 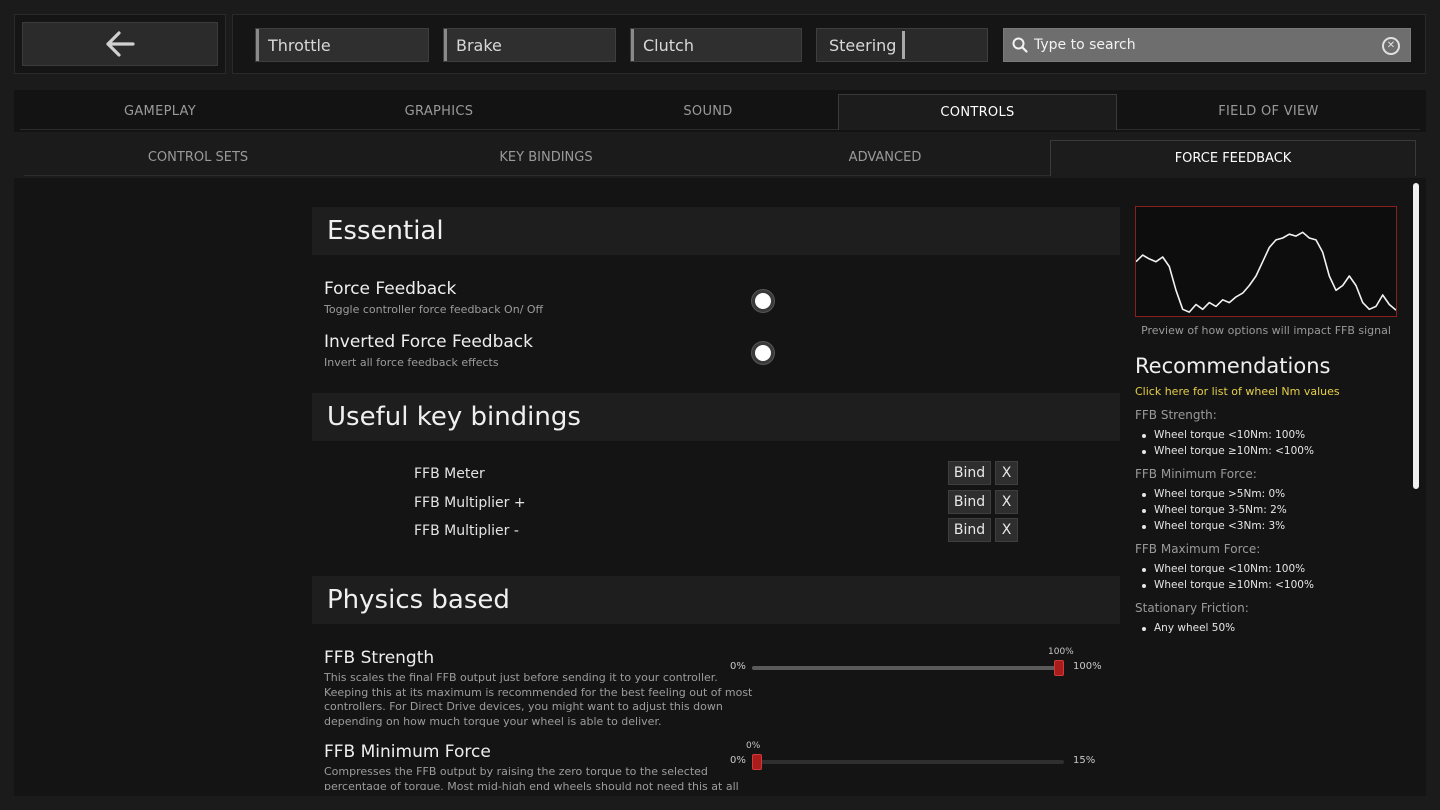 What do you see at coordinates (1416, 336) in the screenshot?
I see `content-scrollbar` at bounding box center [1416, 336].